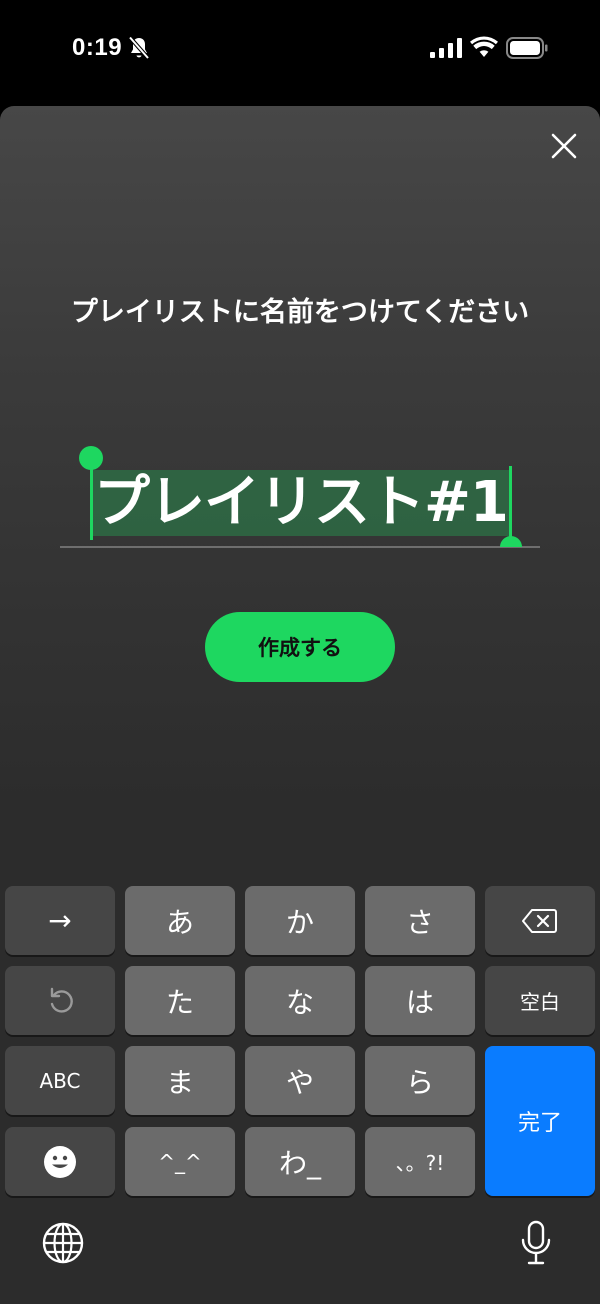 Image resolution: width=600 pixels, height=1304 pixels. I want to click on key-a: あ, so click(180, 920).